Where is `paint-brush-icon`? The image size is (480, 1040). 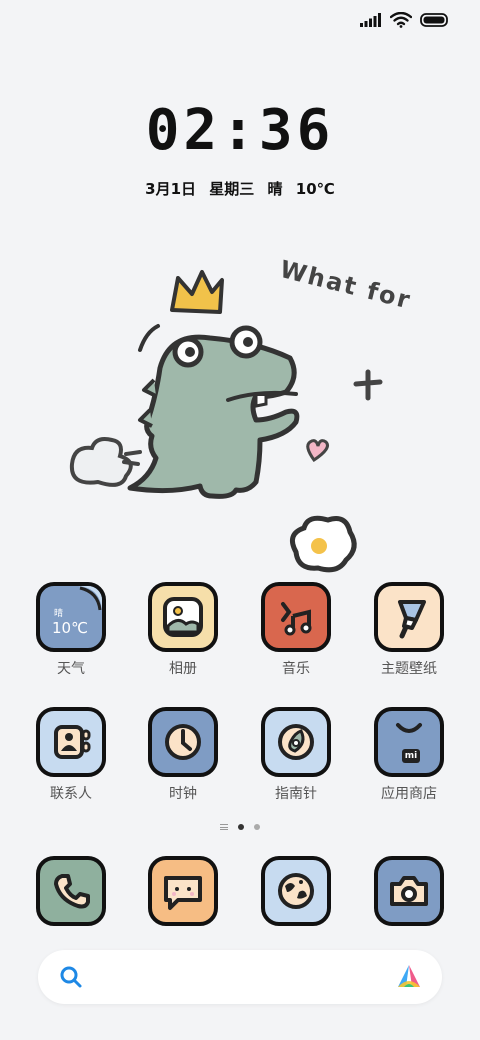 paint-brush-icon is located at coordinates (409, 617).